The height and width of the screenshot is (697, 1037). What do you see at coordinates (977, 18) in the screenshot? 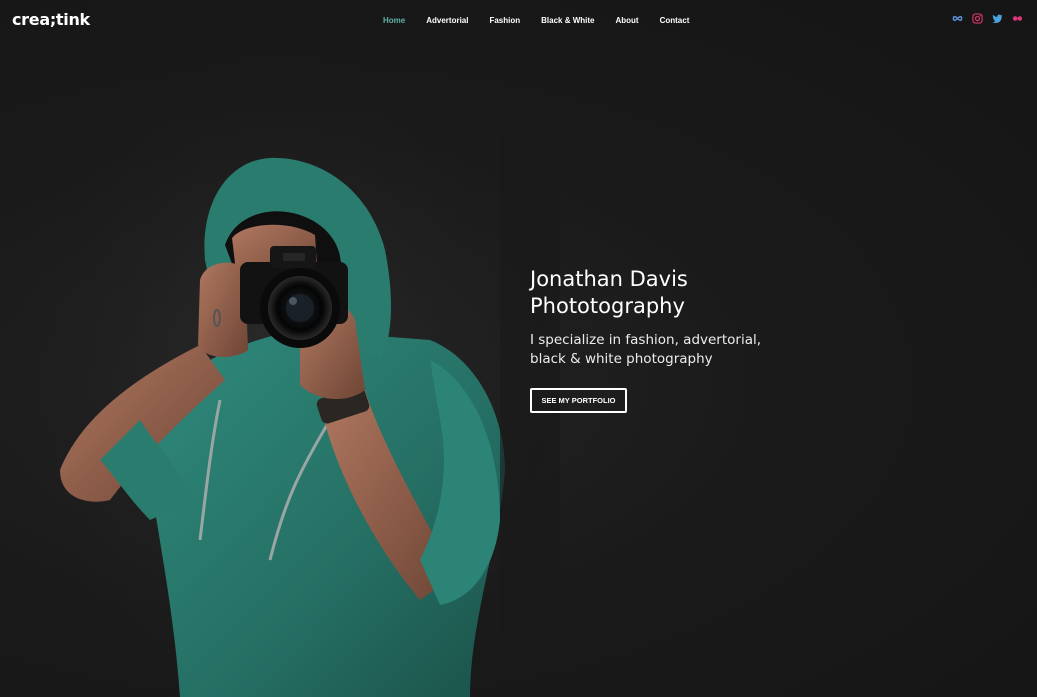
I see `instagram-icon` at bounding box center [977, 18].